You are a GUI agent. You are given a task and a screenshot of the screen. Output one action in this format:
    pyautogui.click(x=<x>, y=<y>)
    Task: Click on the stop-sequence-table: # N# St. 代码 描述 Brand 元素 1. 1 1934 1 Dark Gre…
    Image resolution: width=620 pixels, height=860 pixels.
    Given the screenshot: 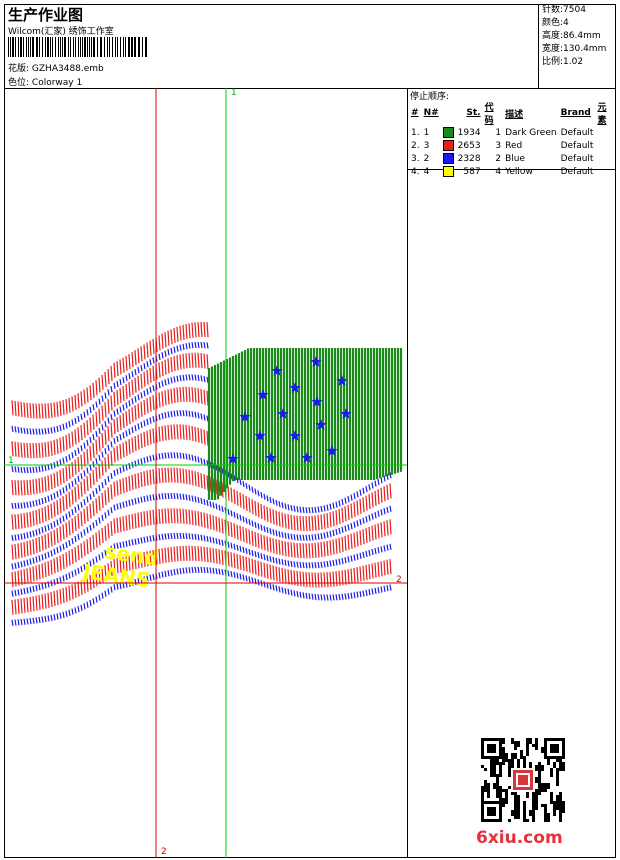 What is the action you would take?
    pyautogui.click(x=512, y=139)
    